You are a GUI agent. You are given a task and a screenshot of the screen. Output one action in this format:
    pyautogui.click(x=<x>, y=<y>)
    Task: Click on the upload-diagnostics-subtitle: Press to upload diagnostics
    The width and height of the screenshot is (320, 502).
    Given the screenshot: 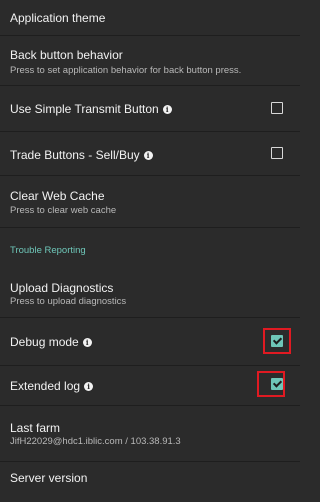 What is the action you would take?
    pyautogui.click(x=68, y=301)
    